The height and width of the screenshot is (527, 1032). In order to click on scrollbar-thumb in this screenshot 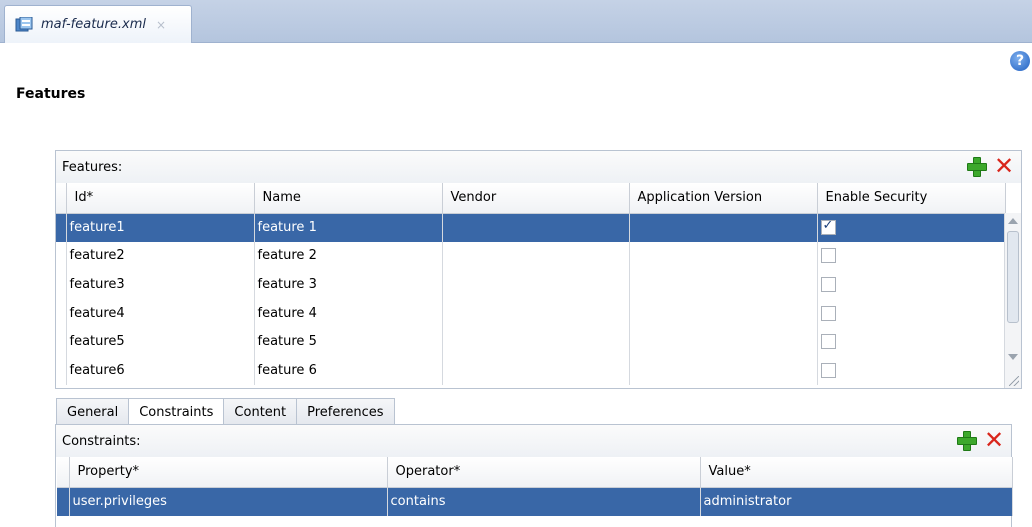, I will do `click(1013, 277)`.